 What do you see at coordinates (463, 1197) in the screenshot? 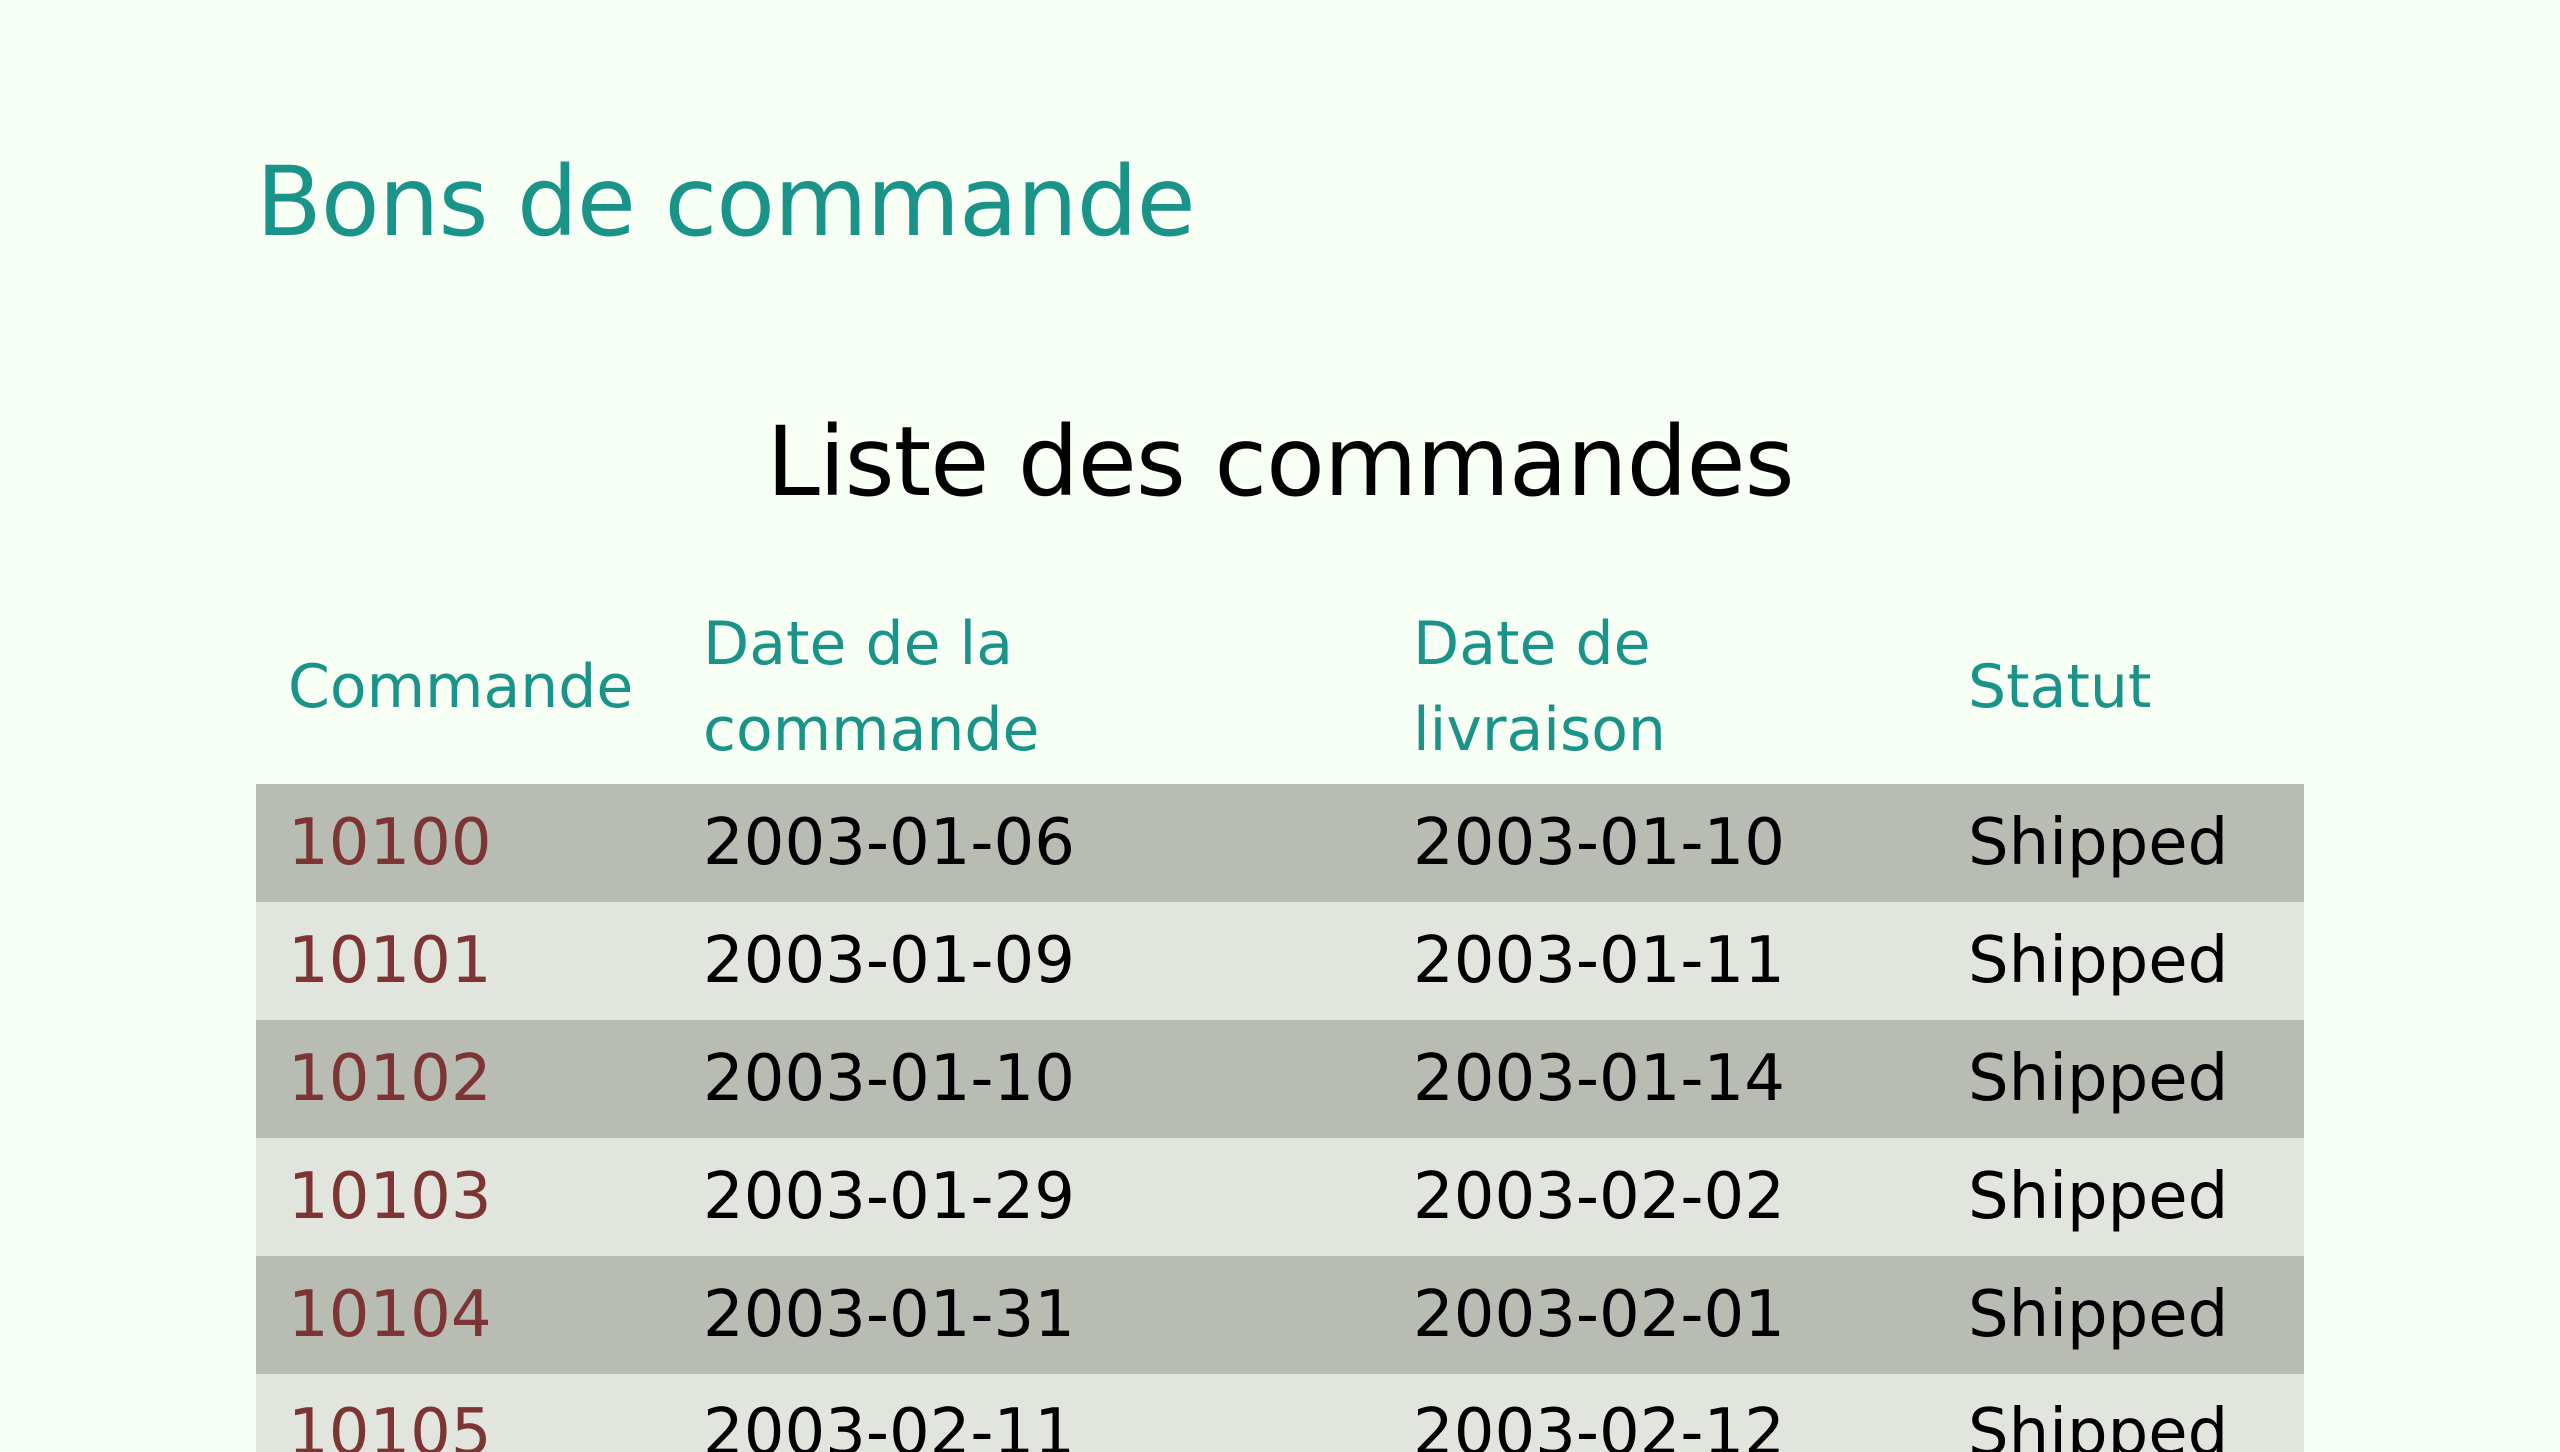
I see `order-number-link: 10103` at bounding box center [463, 1197].